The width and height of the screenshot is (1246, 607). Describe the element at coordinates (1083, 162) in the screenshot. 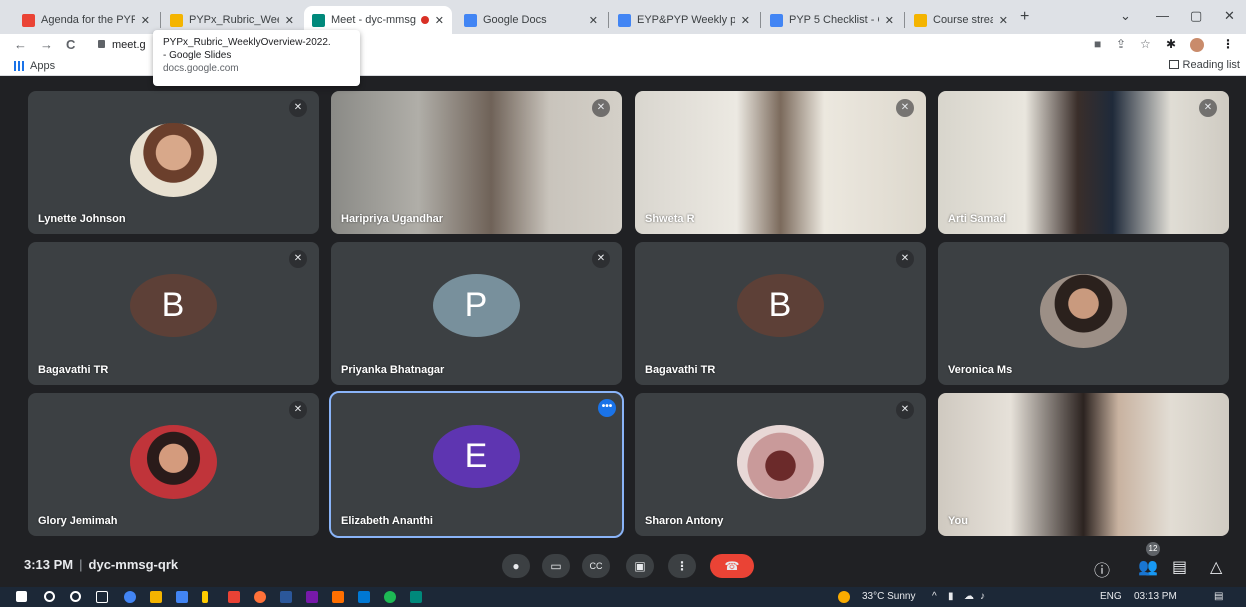

I see `participant-tile: ✕ Arti Samad` at that location.